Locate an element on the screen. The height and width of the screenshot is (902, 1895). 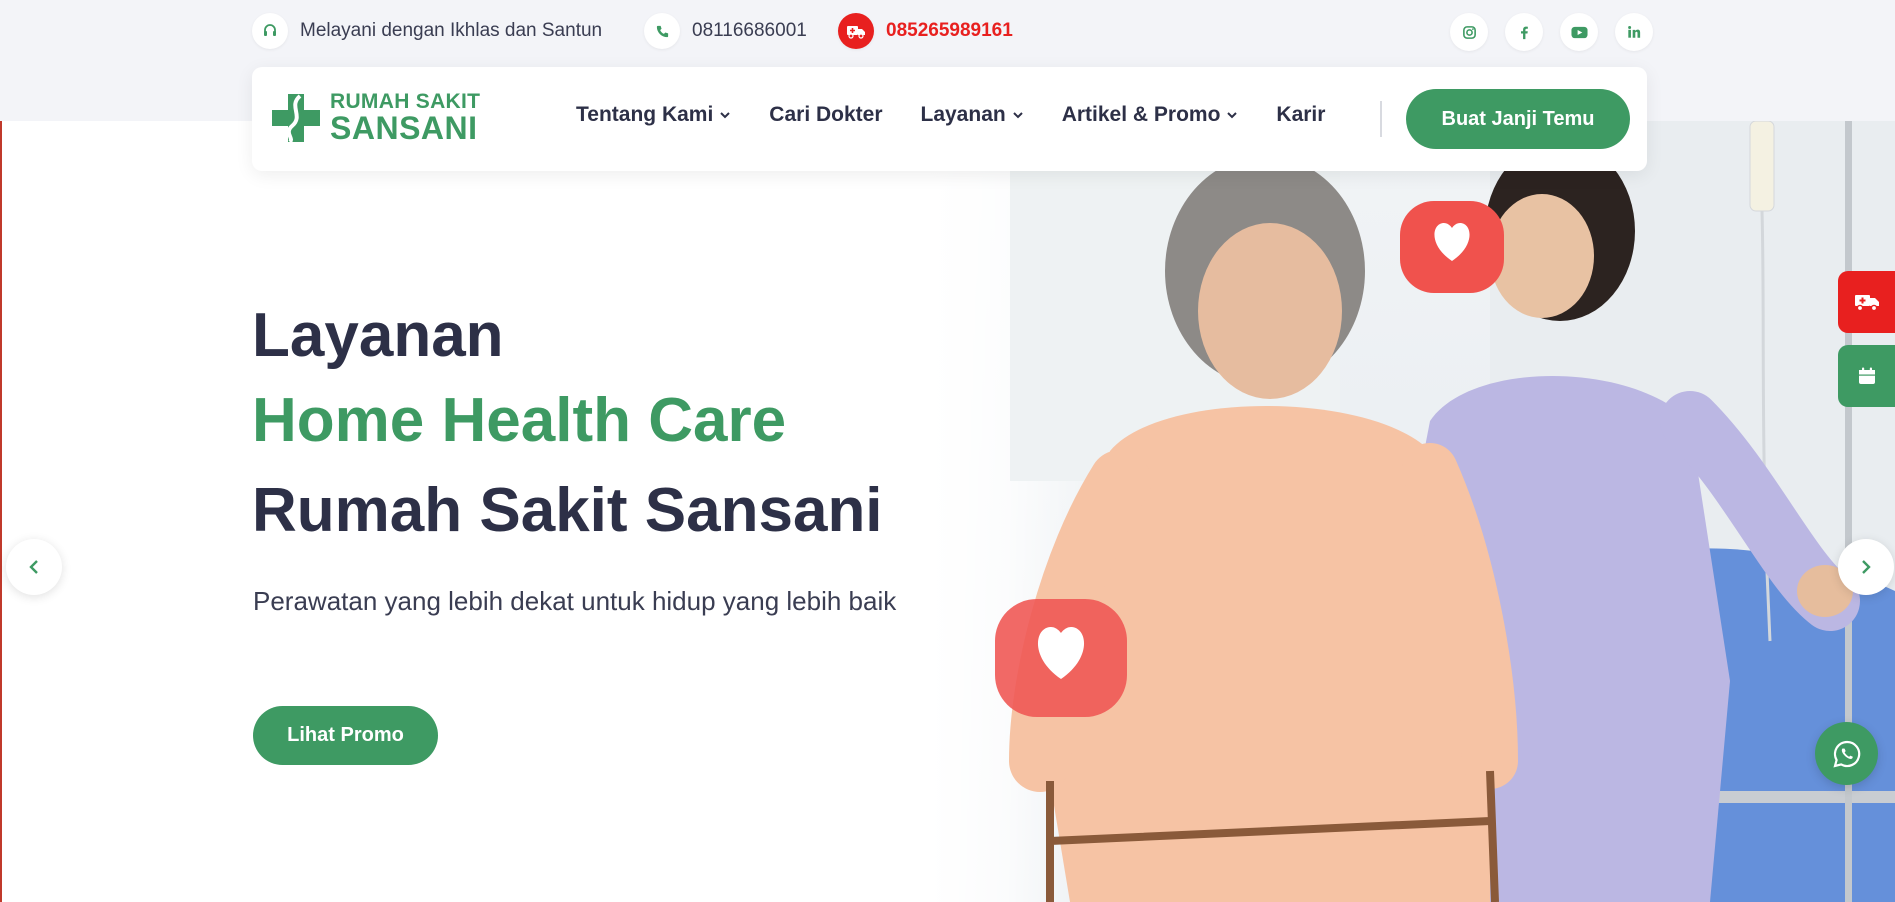
carousel-next-button is located at coordinates (1866, 567).